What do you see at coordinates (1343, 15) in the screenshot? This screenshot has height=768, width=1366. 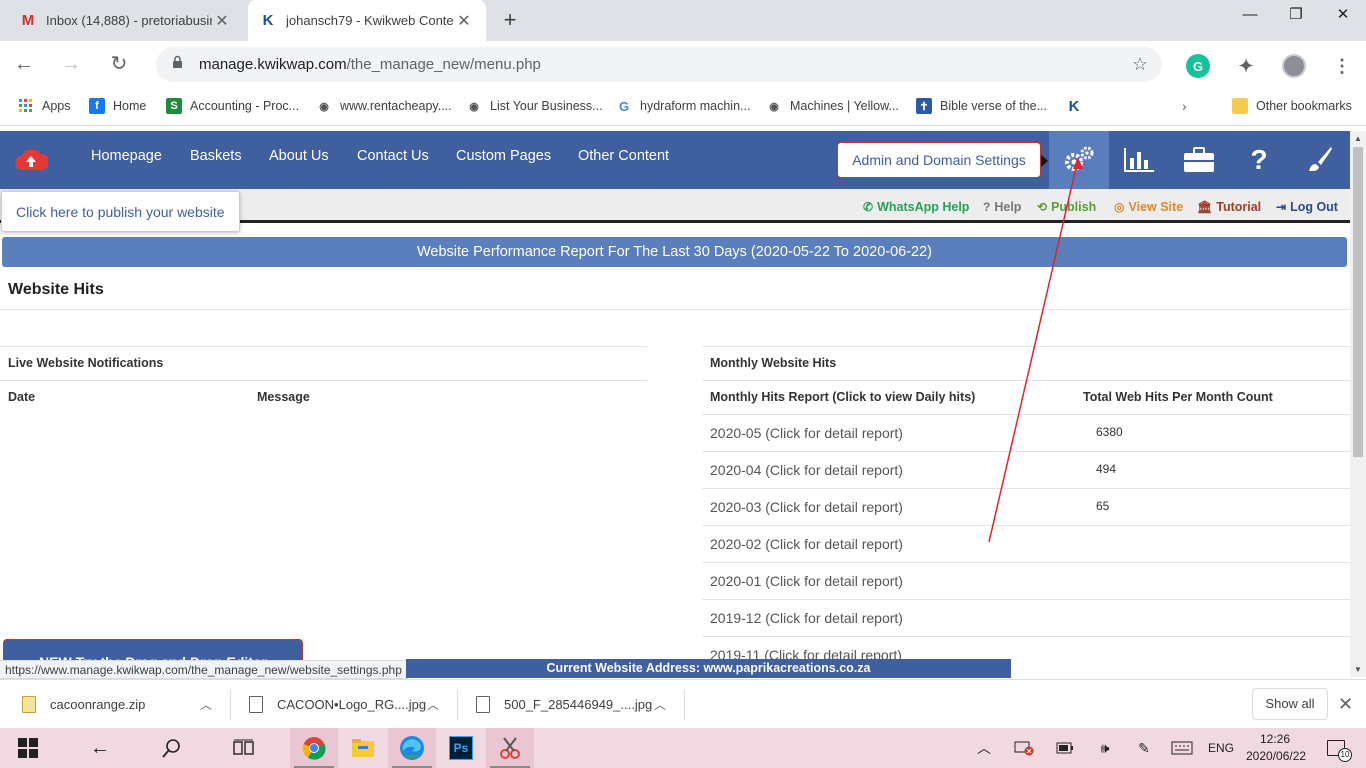 I see `window-close-button: ✕` at bounding box center [1343, 15].